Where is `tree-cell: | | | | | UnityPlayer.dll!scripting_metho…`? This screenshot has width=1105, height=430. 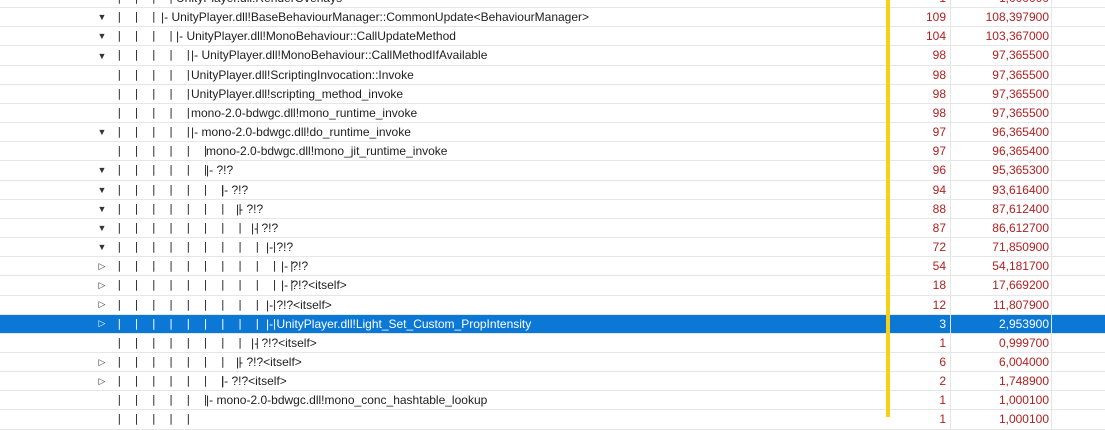
tree-cell: | | | | | UnityPlayer.dll!scripting_metho… is located at coordinates (443, 94).